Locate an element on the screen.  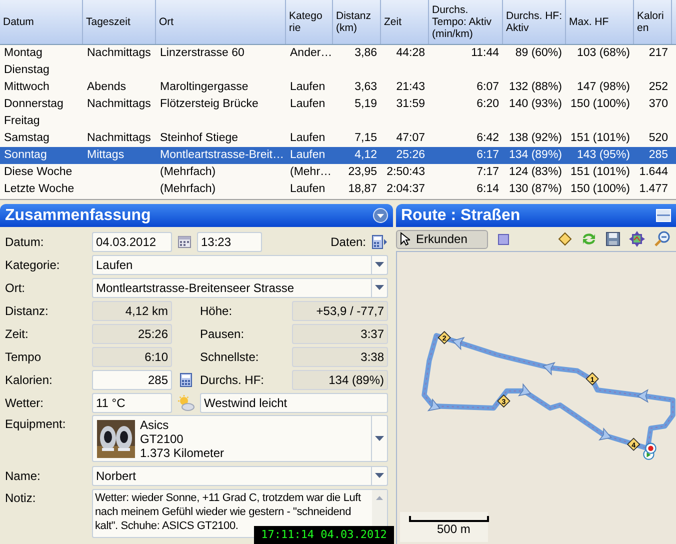
table-cell-text: 370 is located at coordinates (658, 104).